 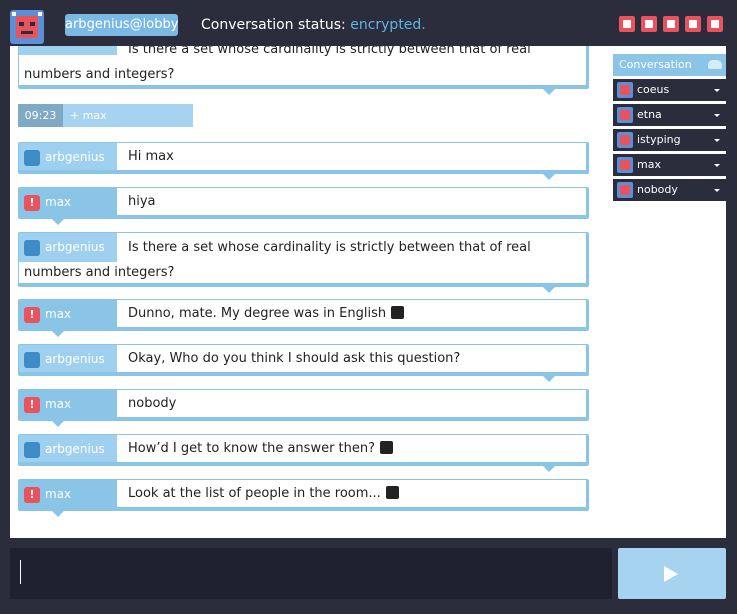 I want to click on send-icon, so click(x=671, y=574).